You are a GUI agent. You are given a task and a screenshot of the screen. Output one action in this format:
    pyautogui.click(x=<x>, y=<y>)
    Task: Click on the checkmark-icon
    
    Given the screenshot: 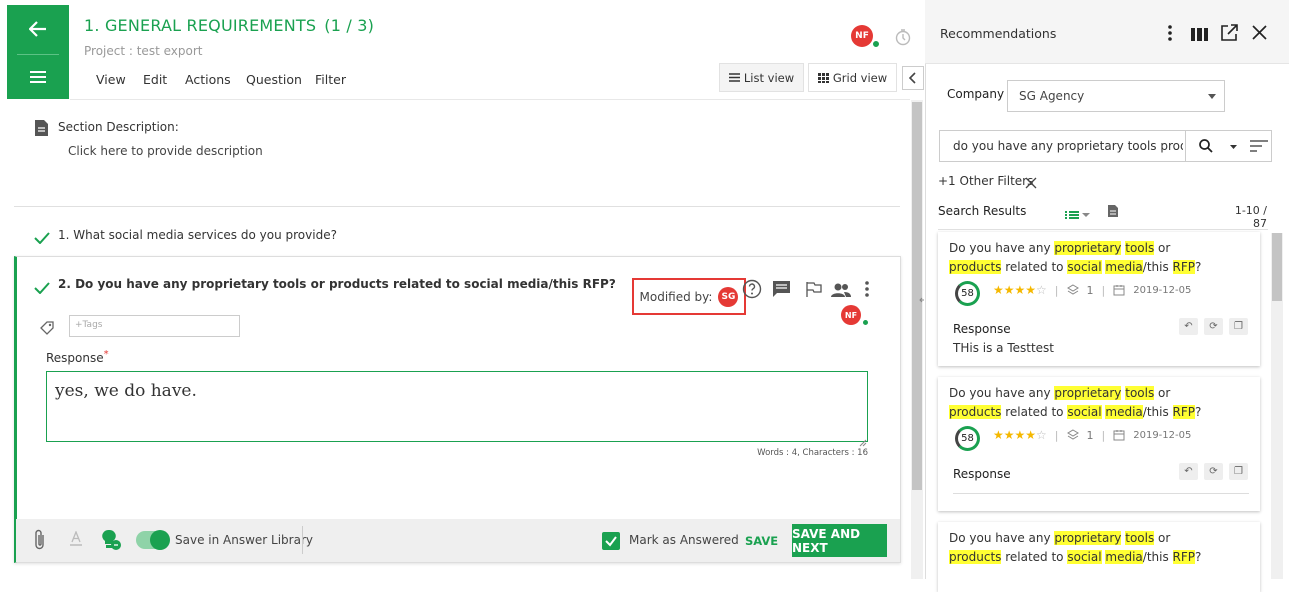 What is the action you would take?
    pyautogui.click(x=42, y=238)
    